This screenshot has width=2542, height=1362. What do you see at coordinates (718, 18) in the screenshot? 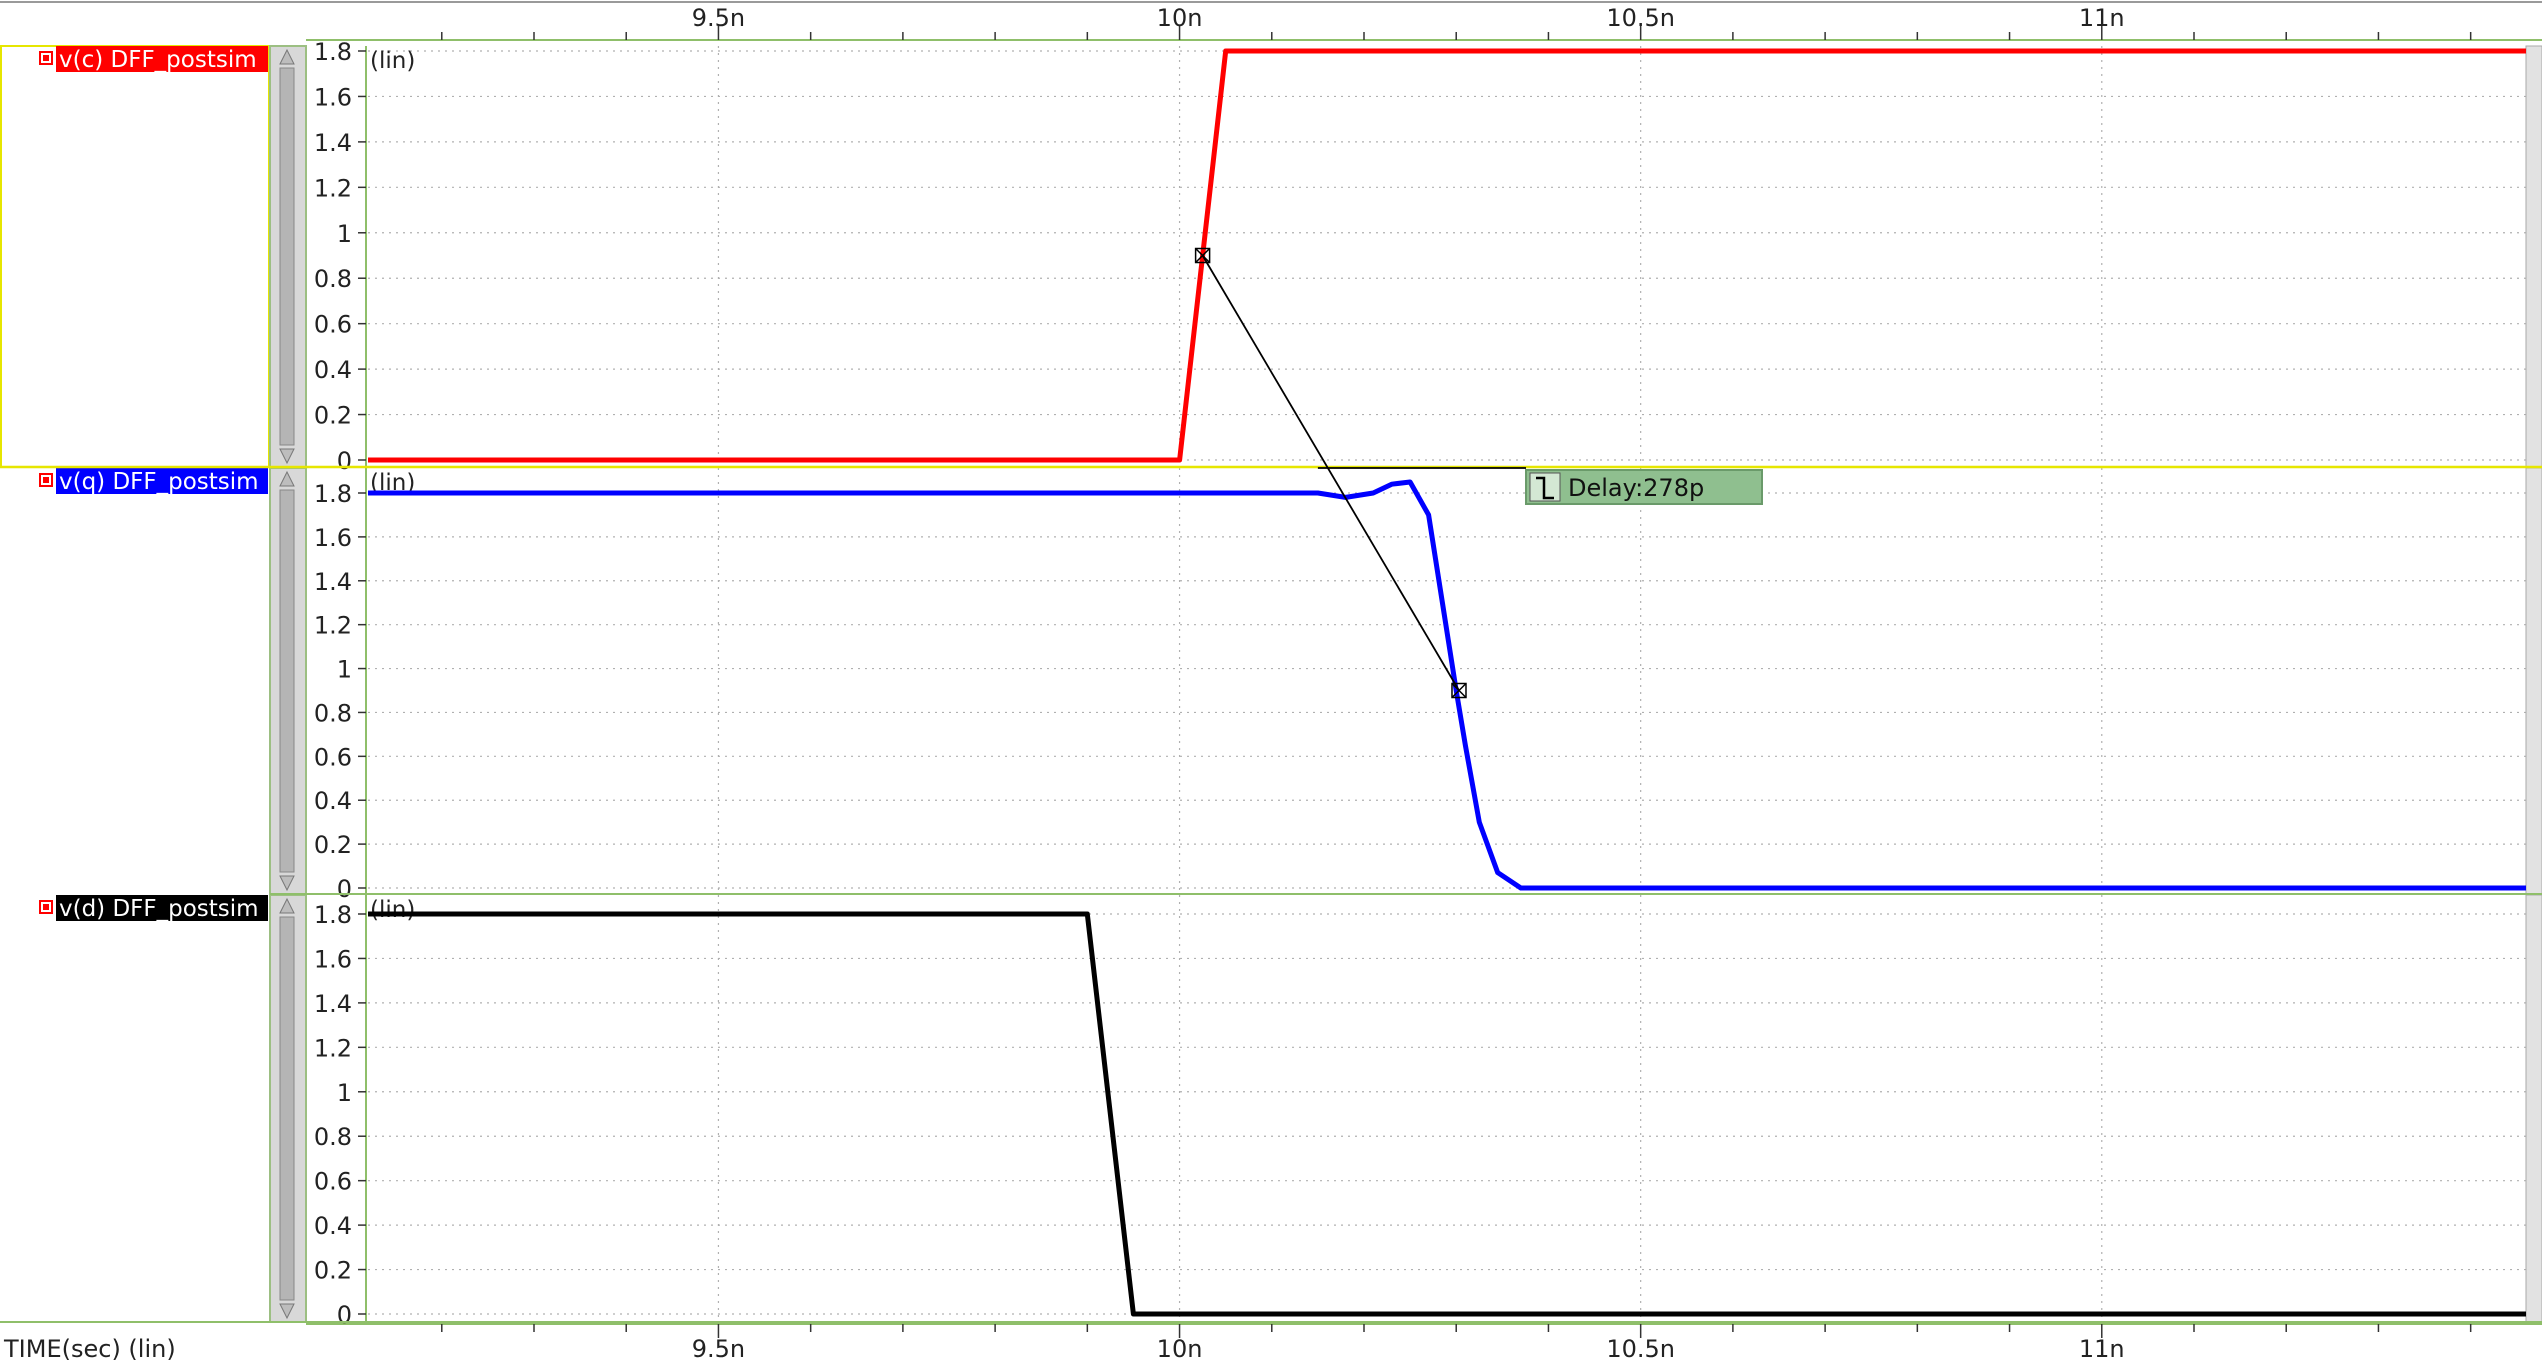
I see `x-tick-label-top: 9.5n` at bounding box center [718, 18].